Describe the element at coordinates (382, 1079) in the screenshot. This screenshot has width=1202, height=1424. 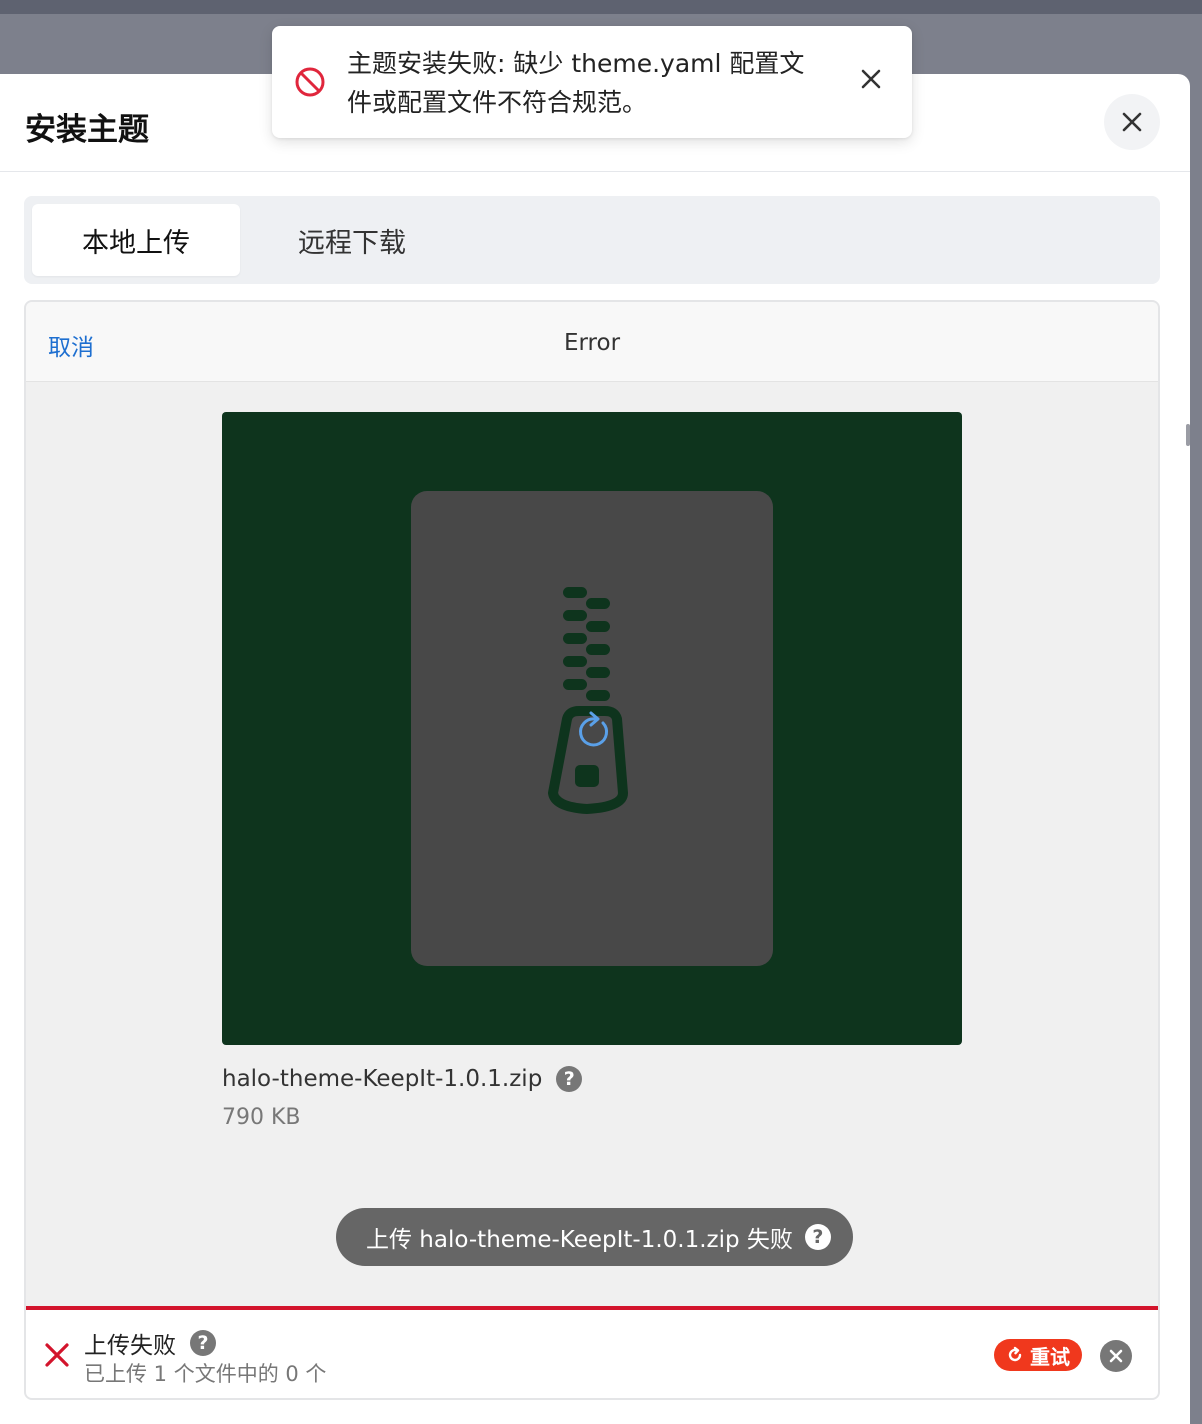
I see `file-name: halo-theme-KeepIt-1.0.1.zip` at that location.